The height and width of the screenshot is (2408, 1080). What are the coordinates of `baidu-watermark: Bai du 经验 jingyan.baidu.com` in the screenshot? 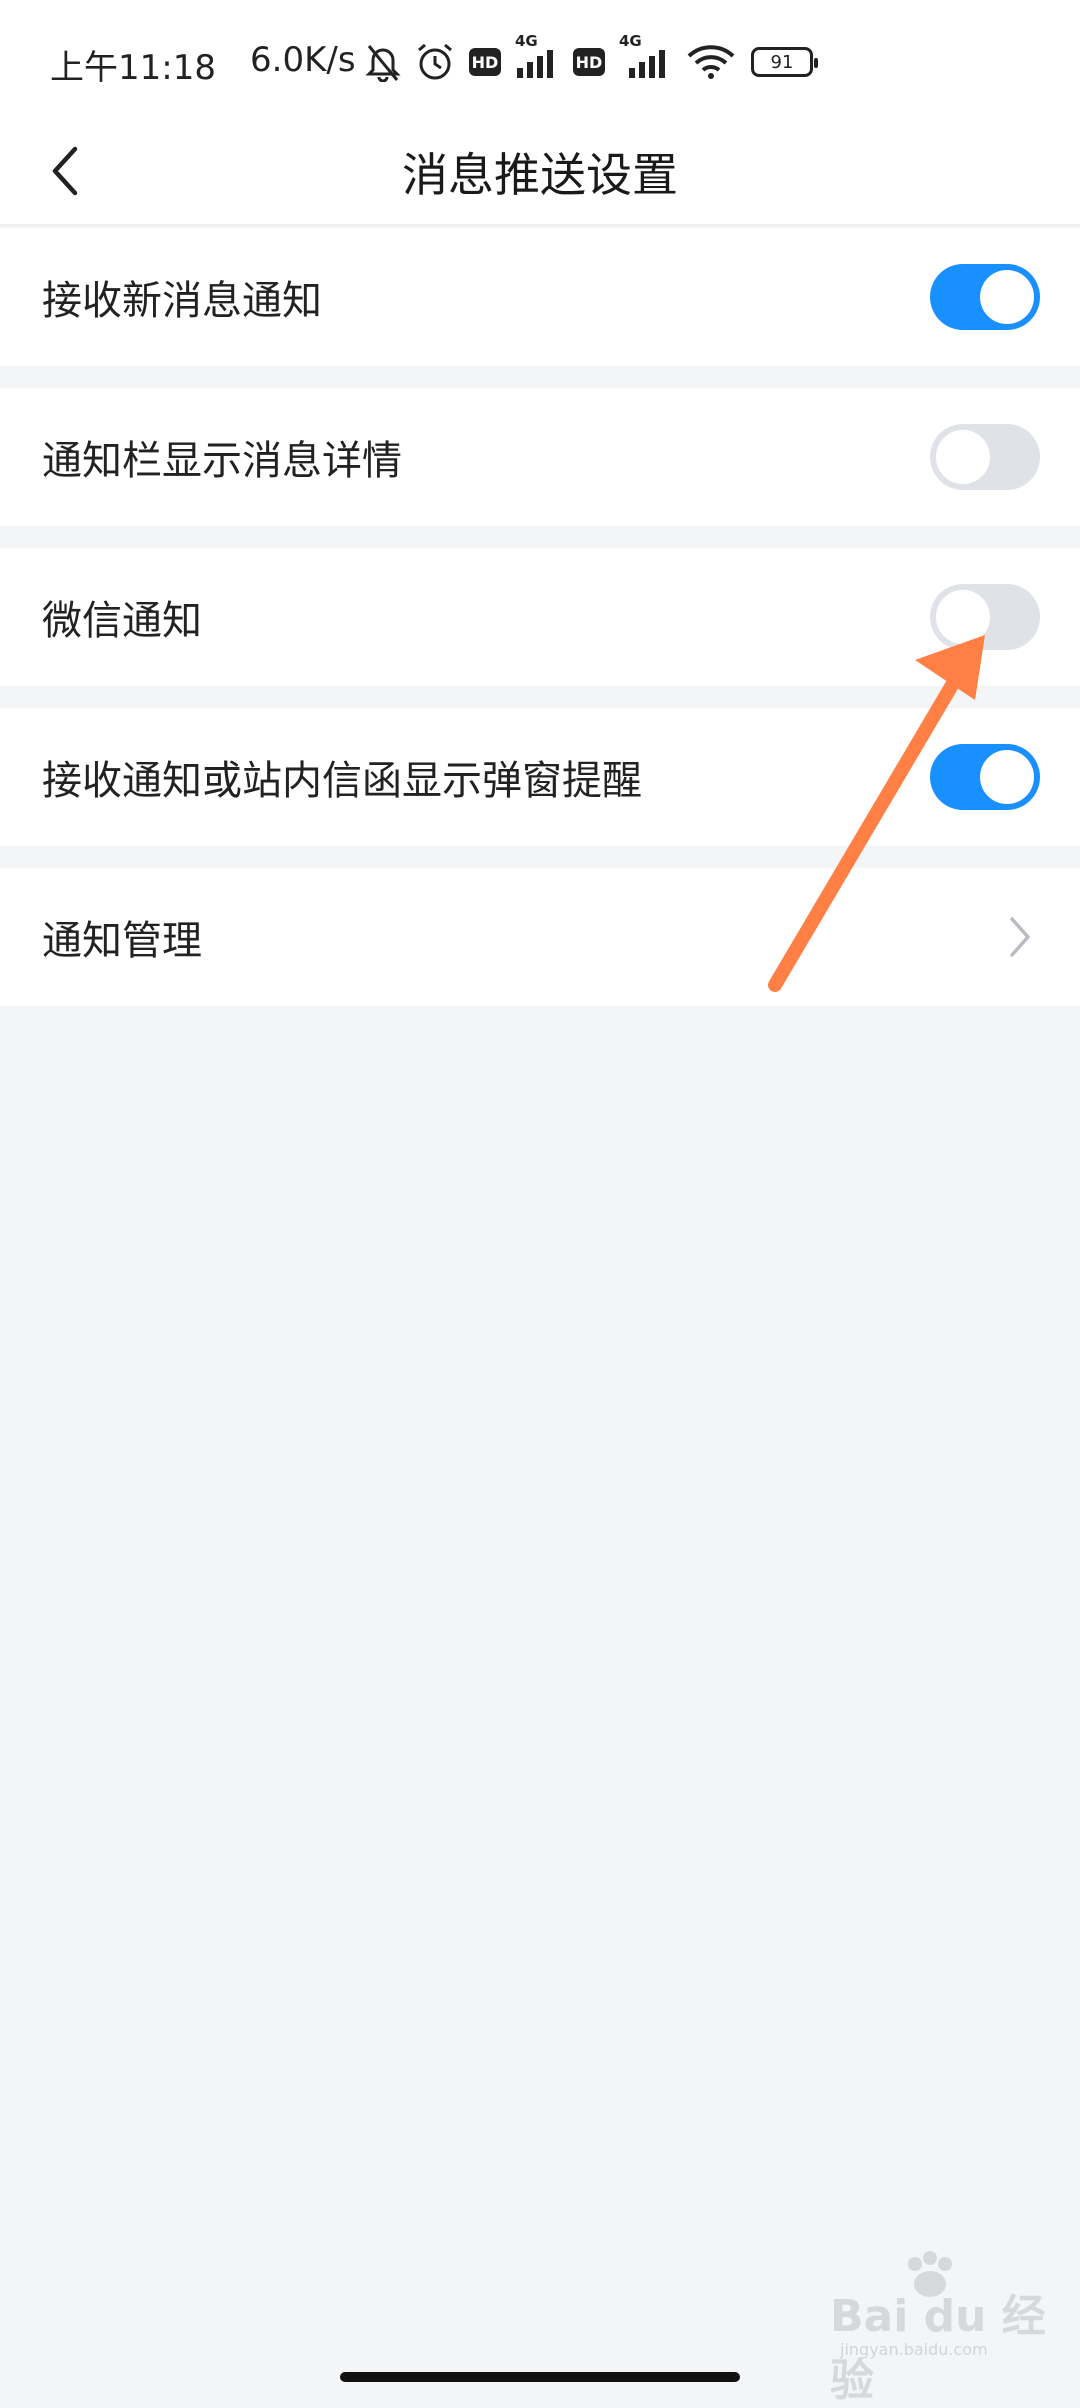 It's located at (935, 2328).